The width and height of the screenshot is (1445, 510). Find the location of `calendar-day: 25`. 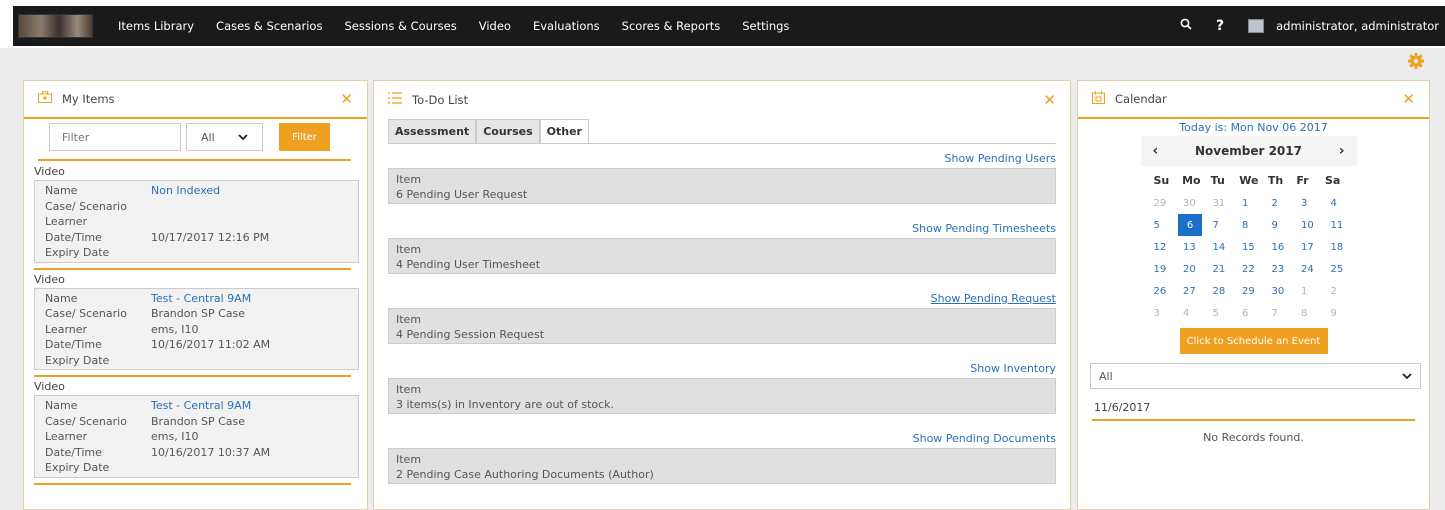

calendar-day: 25 is located at coordinates (1346, 269).